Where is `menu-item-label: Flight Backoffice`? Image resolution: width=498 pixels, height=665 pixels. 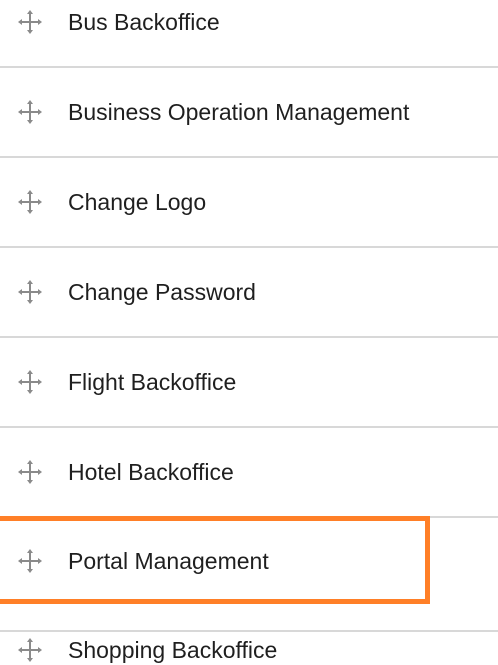
menu-item-label: Flight Backoffice is located at coordinates (152, 382).